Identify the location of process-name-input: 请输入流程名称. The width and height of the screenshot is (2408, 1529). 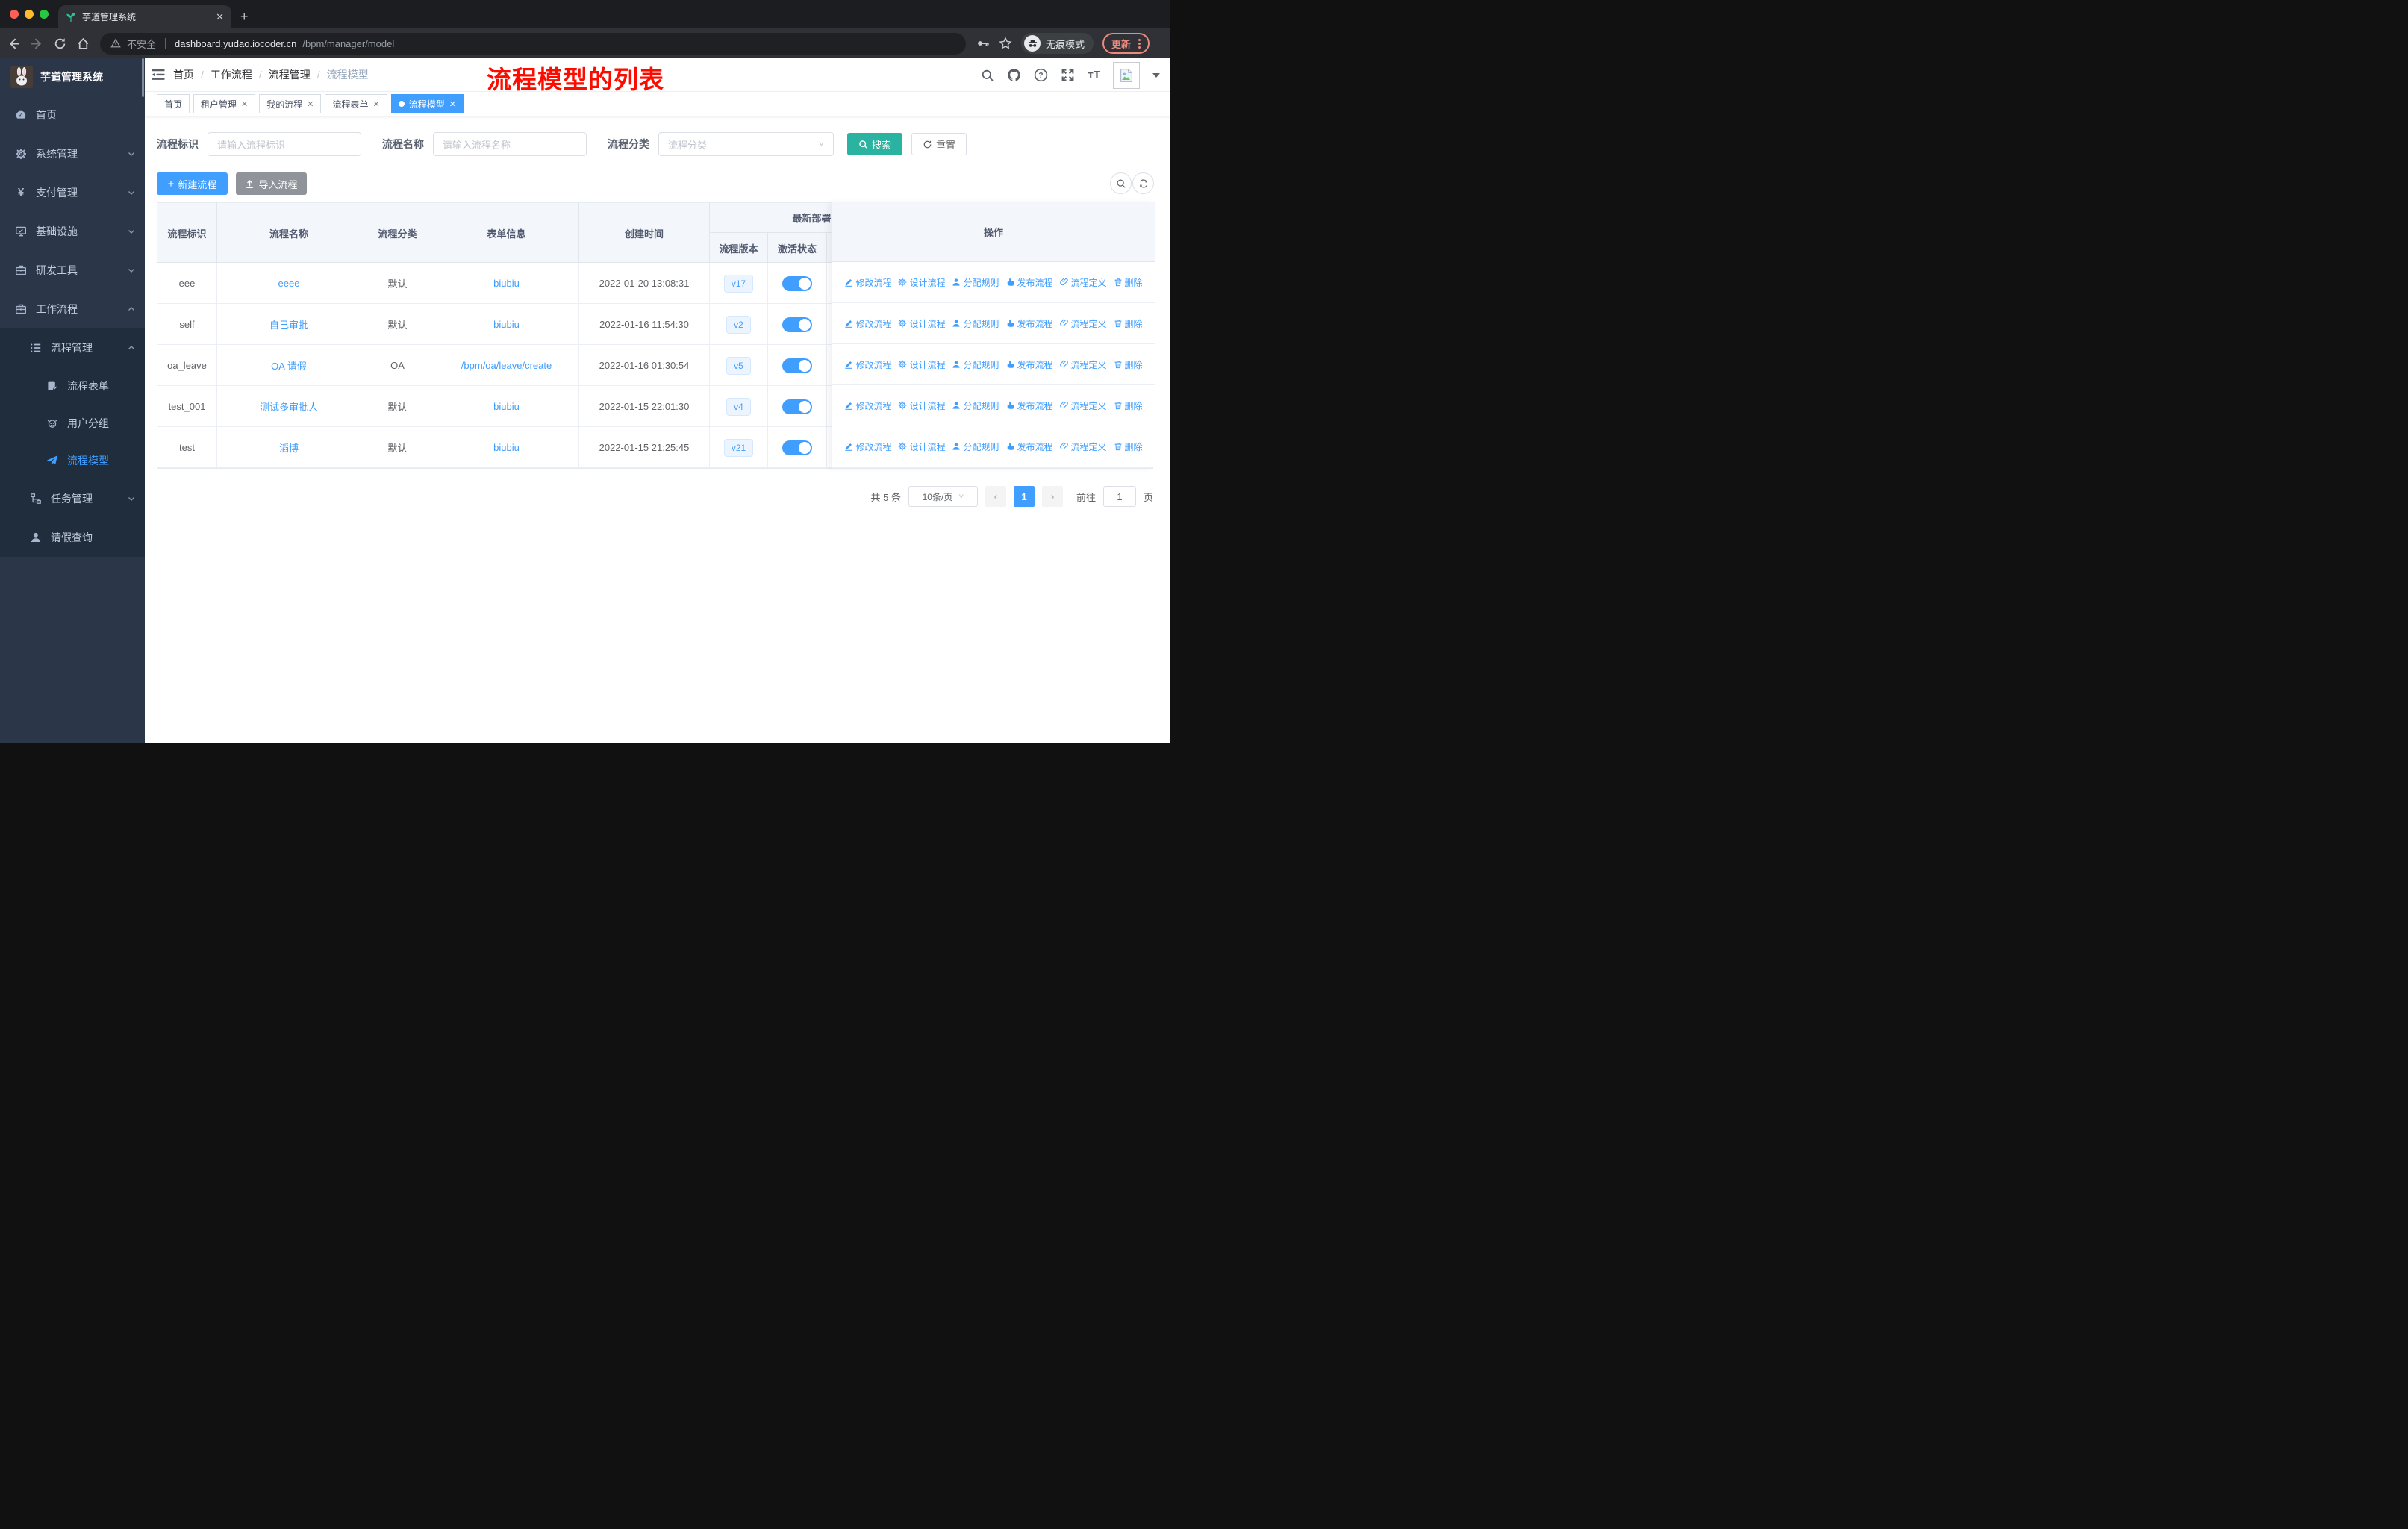
(510, 144).